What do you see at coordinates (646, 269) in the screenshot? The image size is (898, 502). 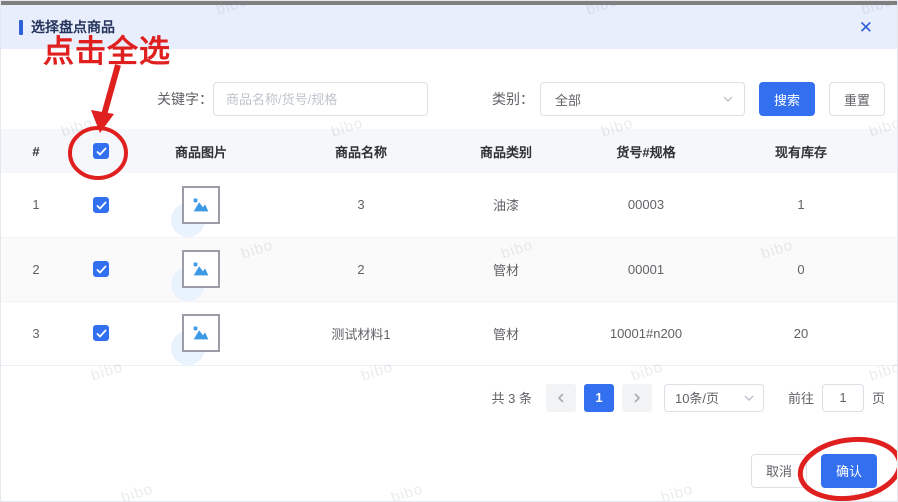 I see `row-sku: 00001` at bounding box center [646, 269].